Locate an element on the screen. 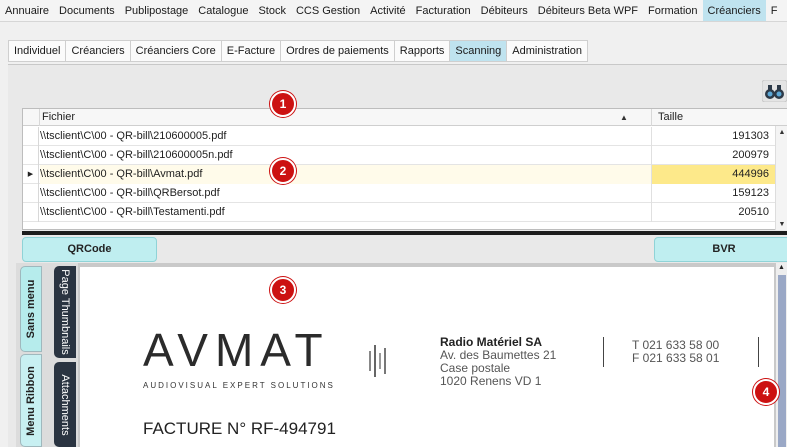 This screenshot has height=447, width=787. tab-ordres-de-paiements: Ordres de paiements is located at coordinates (338, 51).